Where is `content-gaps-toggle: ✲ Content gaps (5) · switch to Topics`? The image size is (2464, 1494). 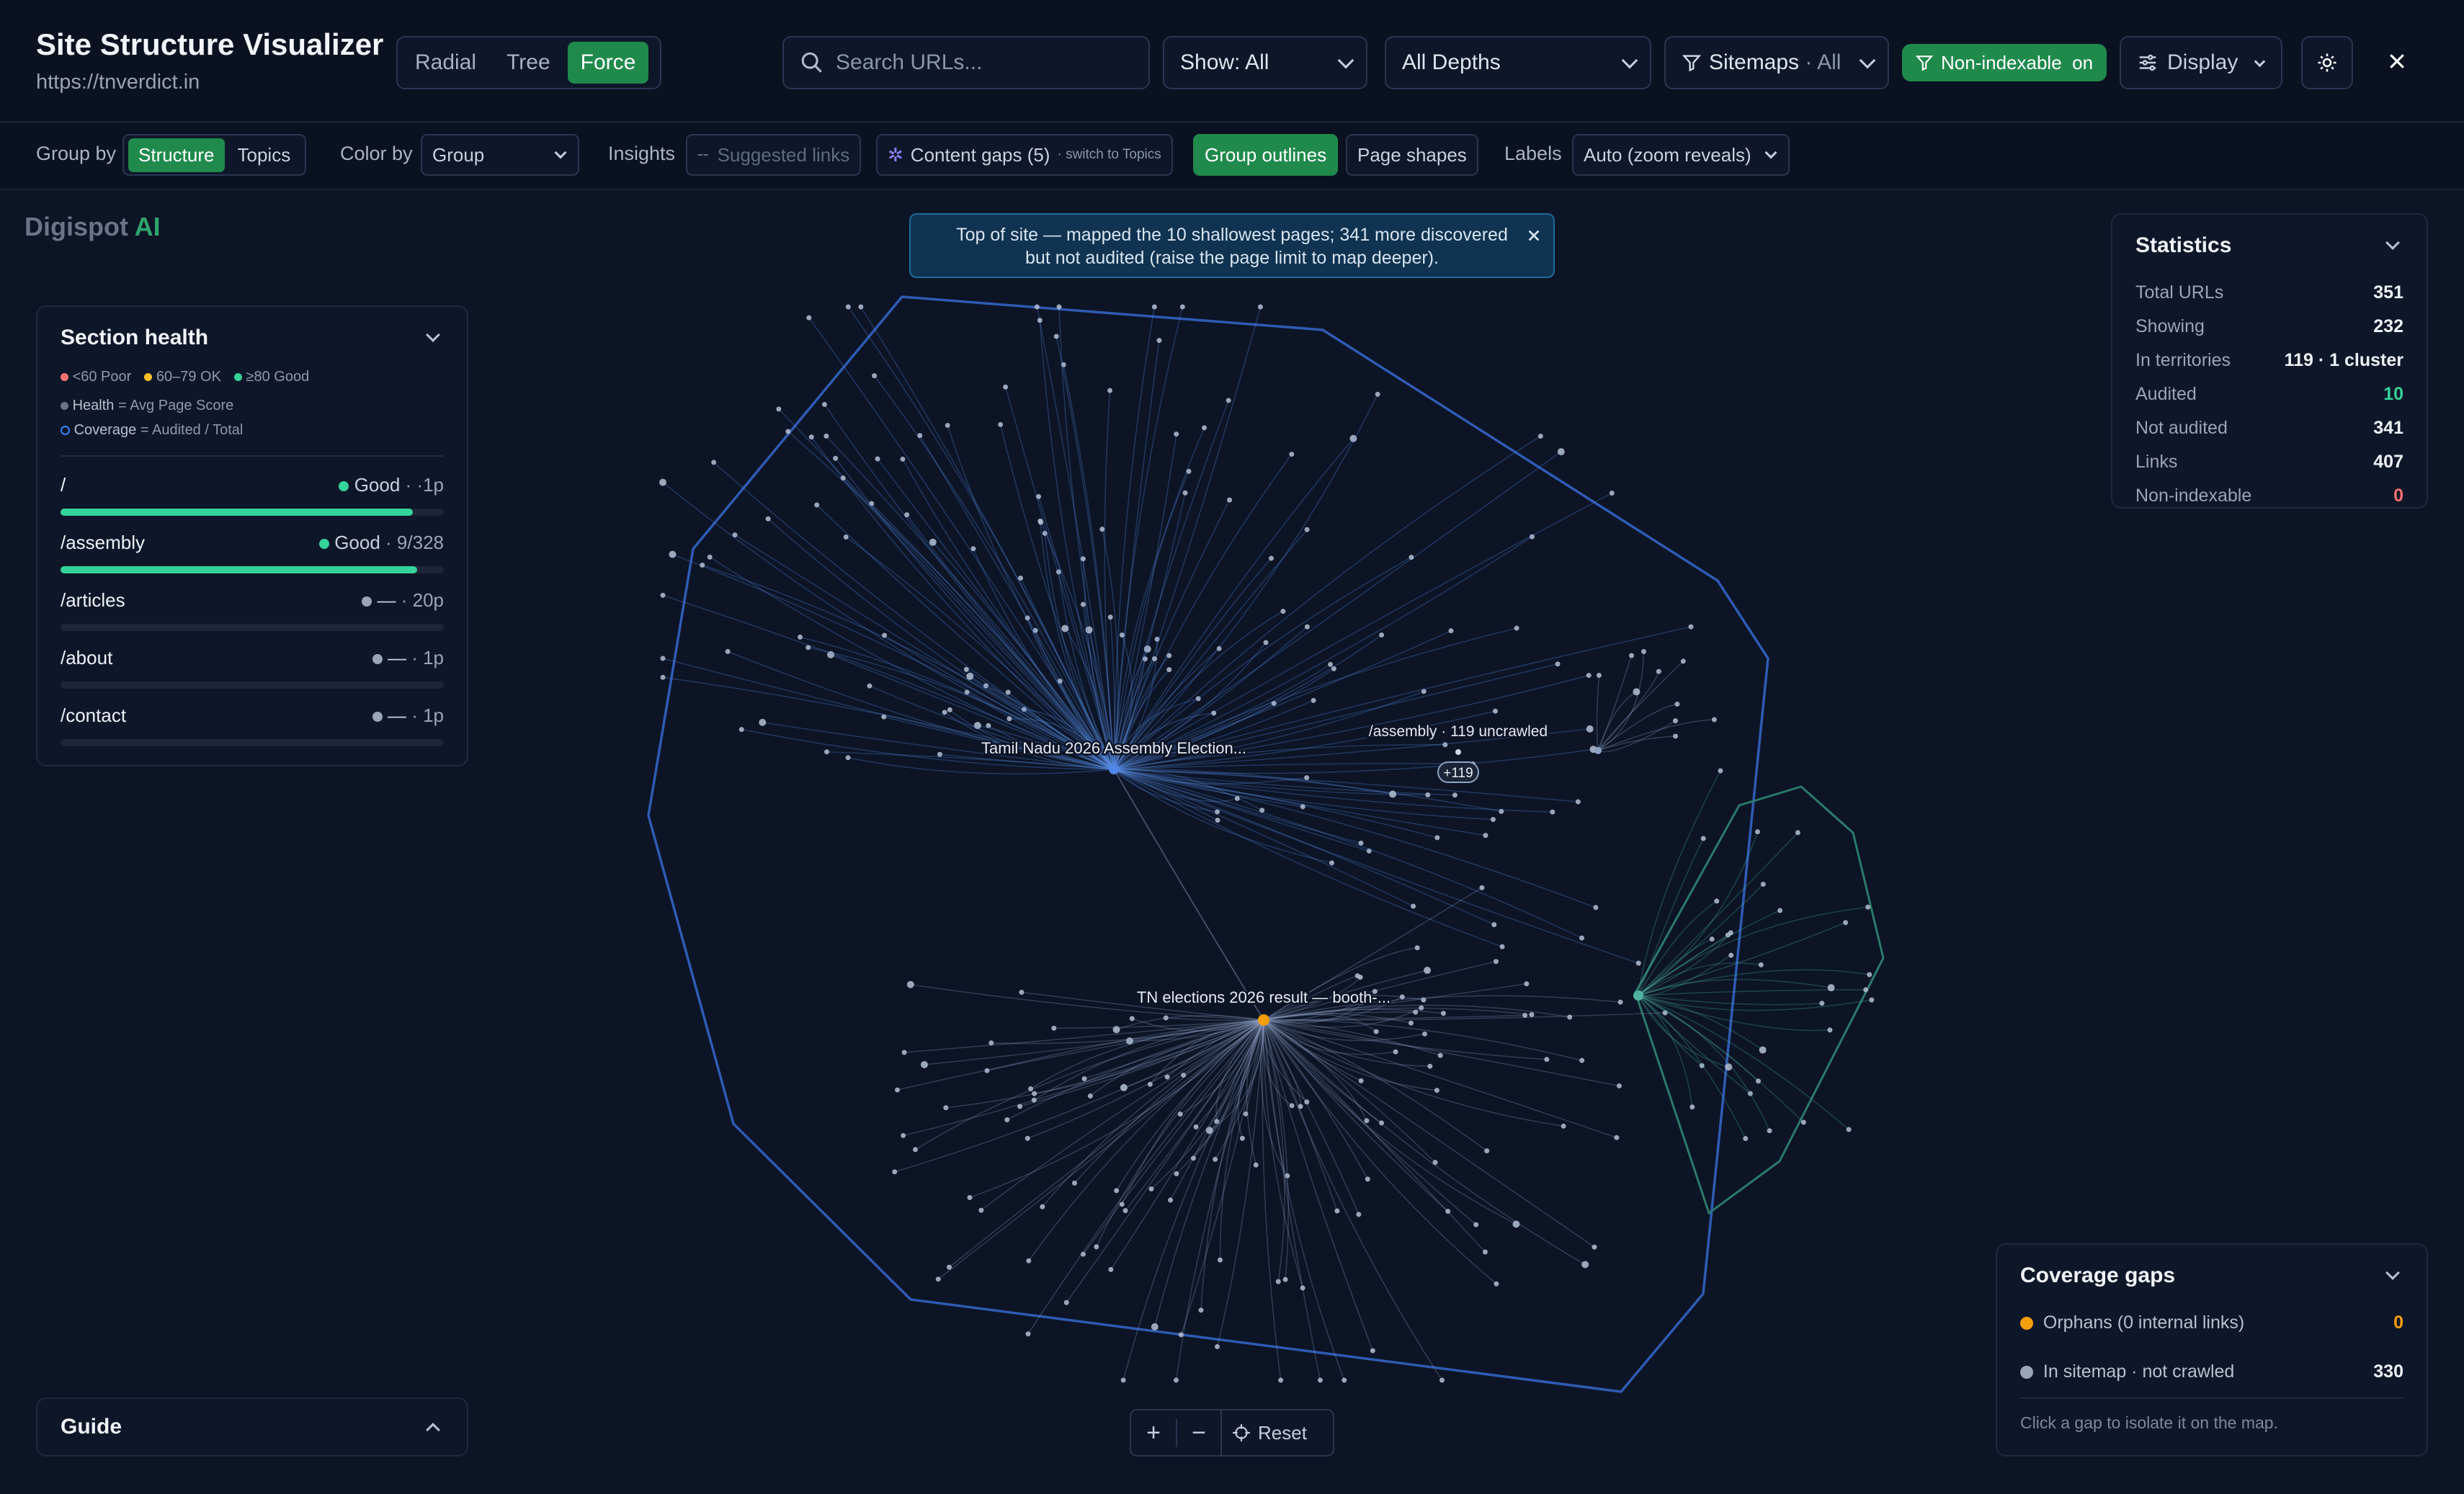
content-gaps-toggle: ✲ Content gaps (5) · switch to Topics is located at coordinates (1024, 155).